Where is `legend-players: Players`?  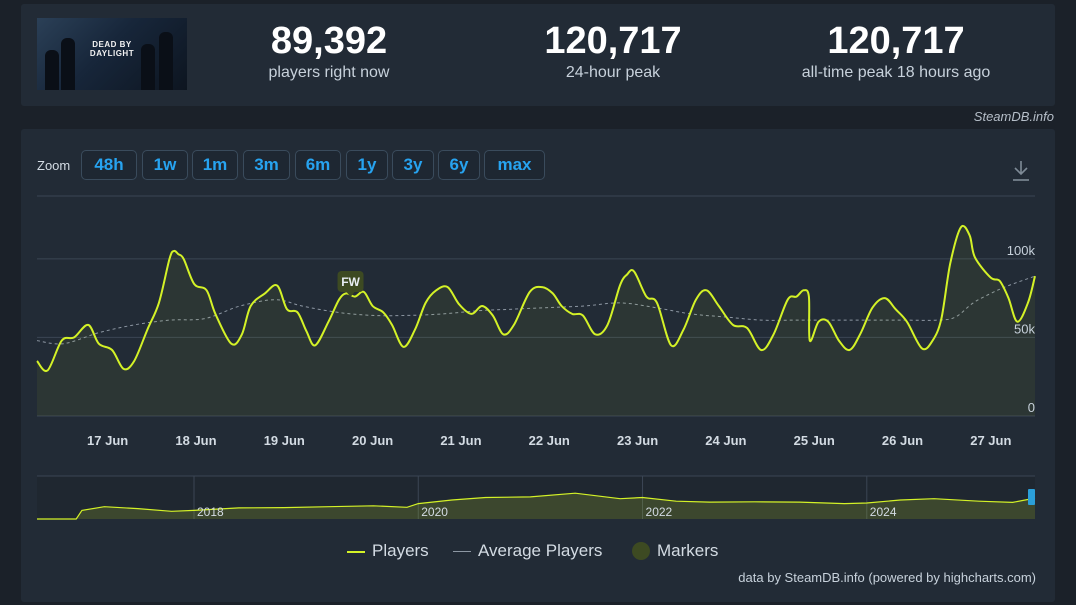 legend-players: Players is located at coordinates (388, 551).